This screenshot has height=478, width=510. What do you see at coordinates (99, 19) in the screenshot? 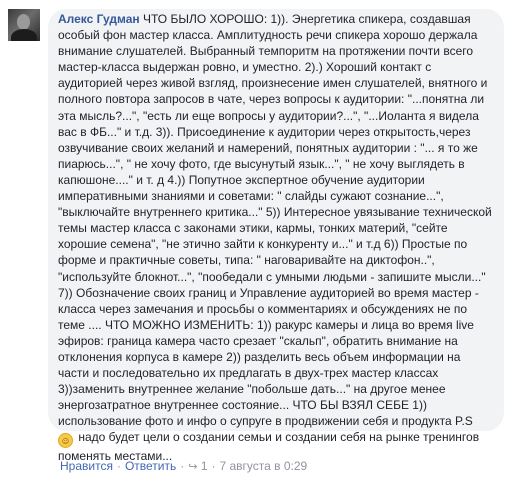
I see `author-name: Алекс Гудман` at bounding box center [99, 19].